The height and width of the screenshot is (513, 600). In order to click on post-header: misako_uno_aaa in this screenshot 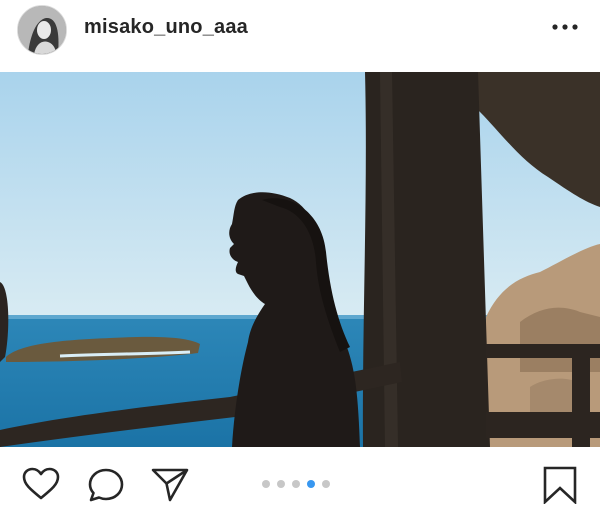, I will do `click(300, 36)`.